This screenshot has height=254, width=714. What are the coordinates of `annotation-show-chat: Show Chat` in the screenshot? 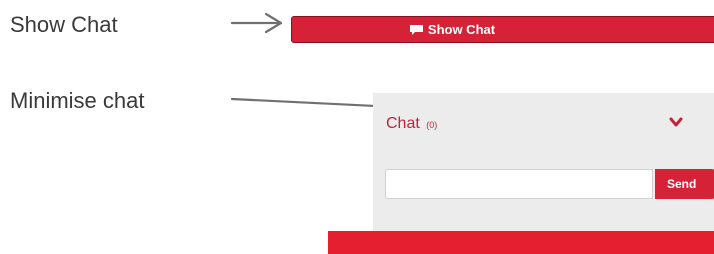 It's located at (64, 24).